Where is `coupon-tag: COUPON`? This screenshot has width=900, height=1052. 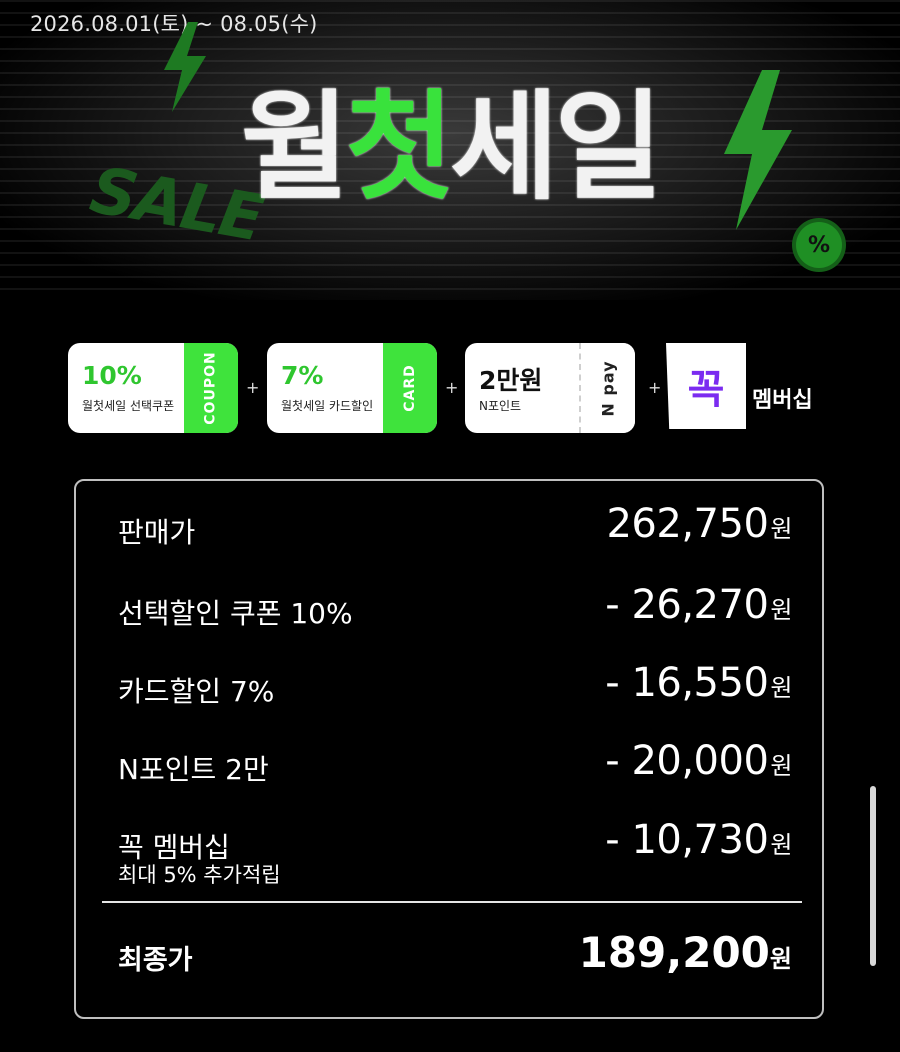
coupon-tag: COUPON is located at coordinates (211, 388).